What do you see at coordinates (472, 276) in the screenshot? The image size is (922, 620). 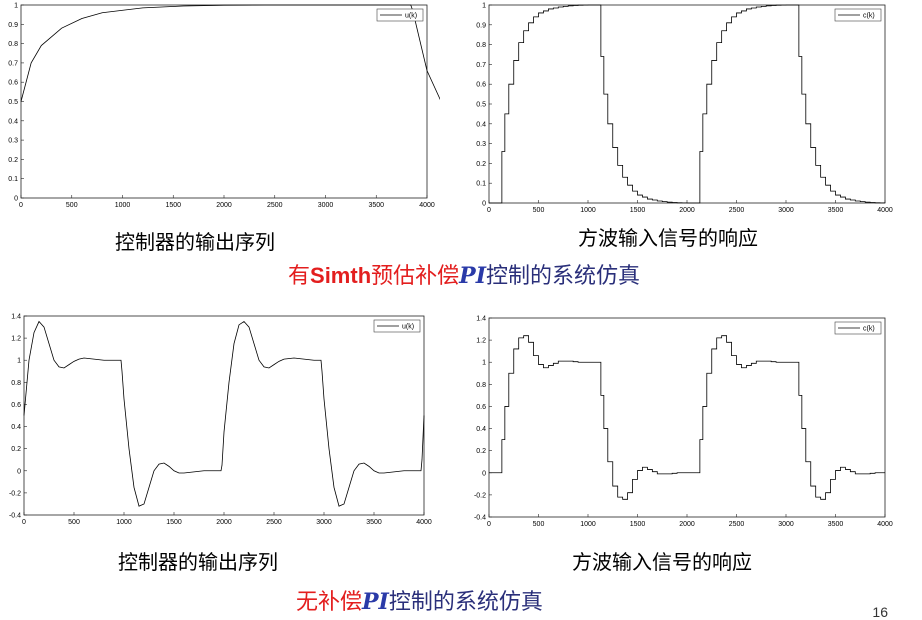 I see `title-top-part4: PI` at bounding box center [472, 276].